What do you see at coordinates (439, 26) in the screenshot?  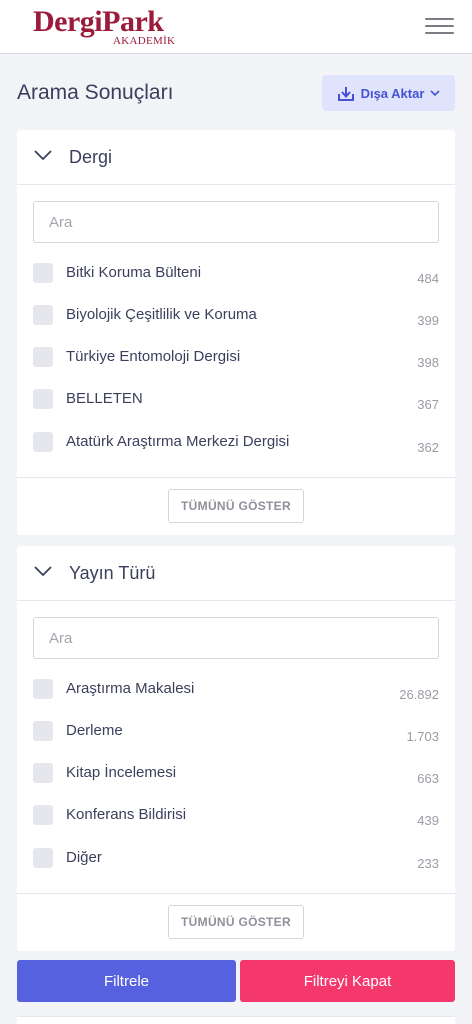 I see `hamburger-icon` at bounding box center [439, 26].